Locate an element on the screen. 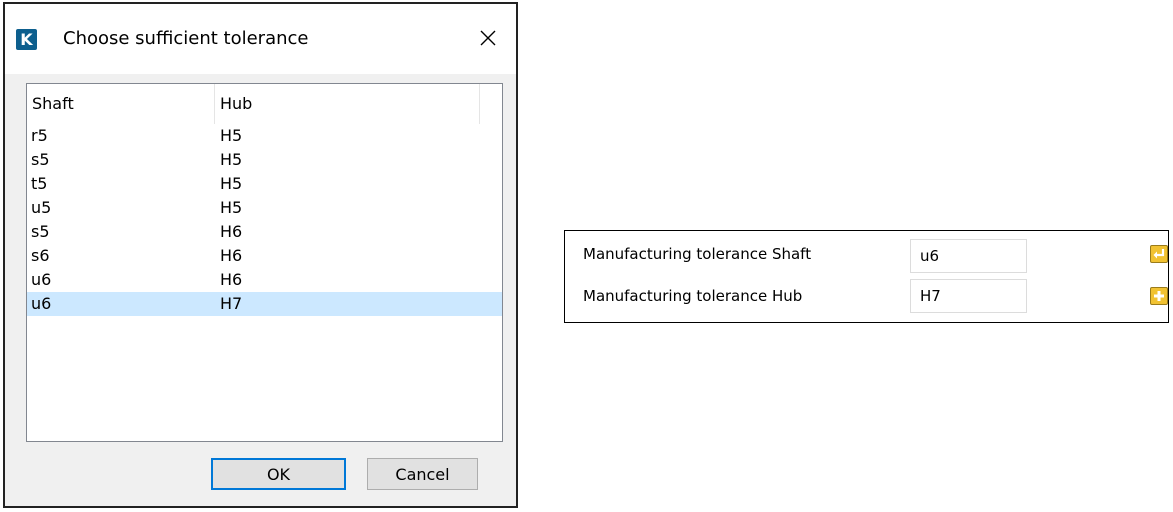 This screenshot has width=1173, height=512. table-row: s6 H6 is located at coordinates (264, 256).